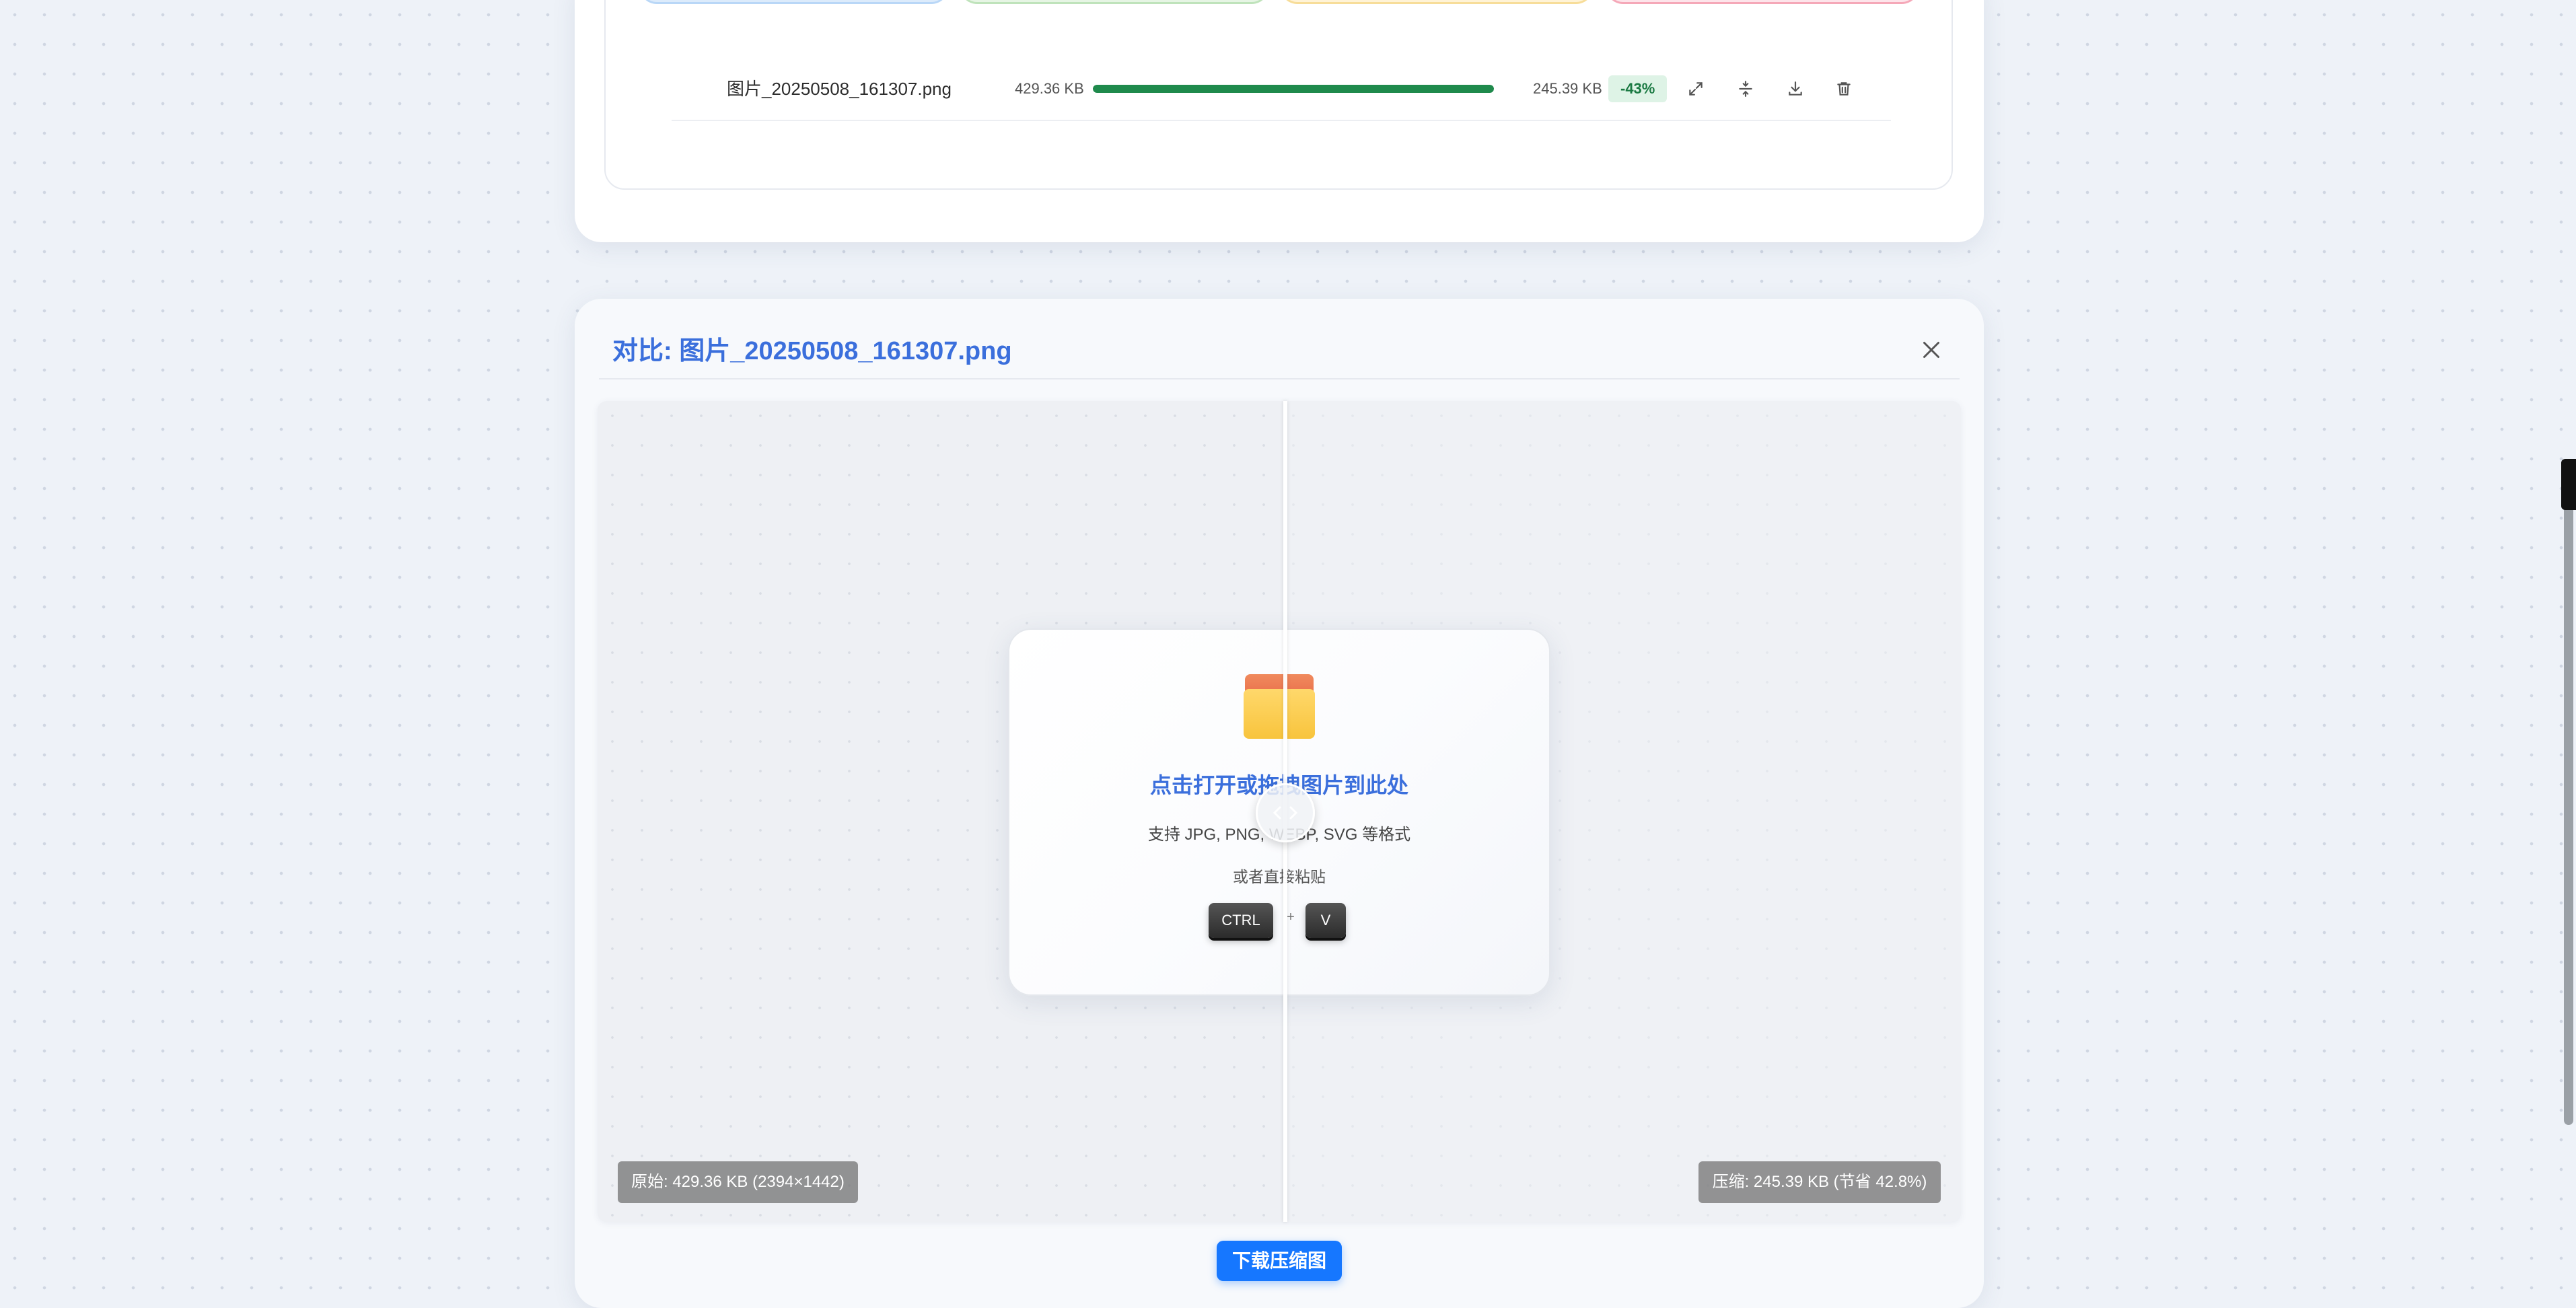 The height and width of the screenshot is (1308, 2576). What do you see at coordinates (1279, 1261) in the screenshot?
I see `download-compressed-button: 下载压缩图` at bounding box center [1279, 1261].